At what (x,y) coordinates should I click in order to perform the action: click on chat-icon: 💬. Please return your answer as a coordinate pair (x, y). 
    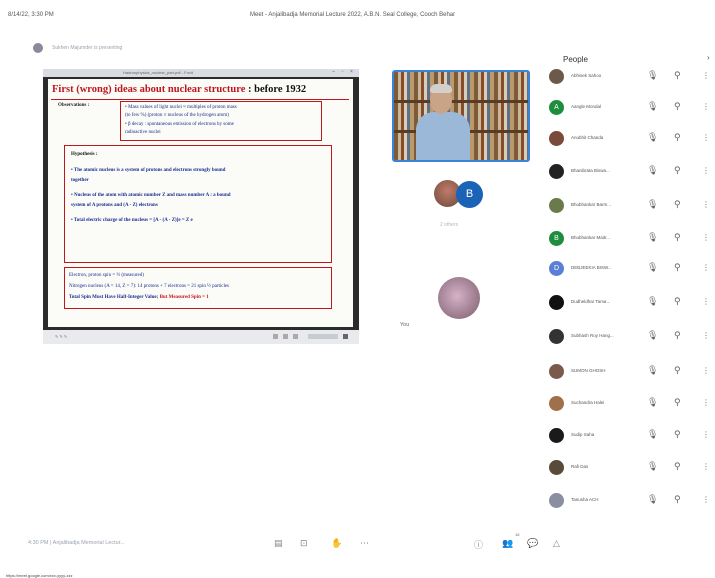
    Looking at the image, I should click on (532, 543).